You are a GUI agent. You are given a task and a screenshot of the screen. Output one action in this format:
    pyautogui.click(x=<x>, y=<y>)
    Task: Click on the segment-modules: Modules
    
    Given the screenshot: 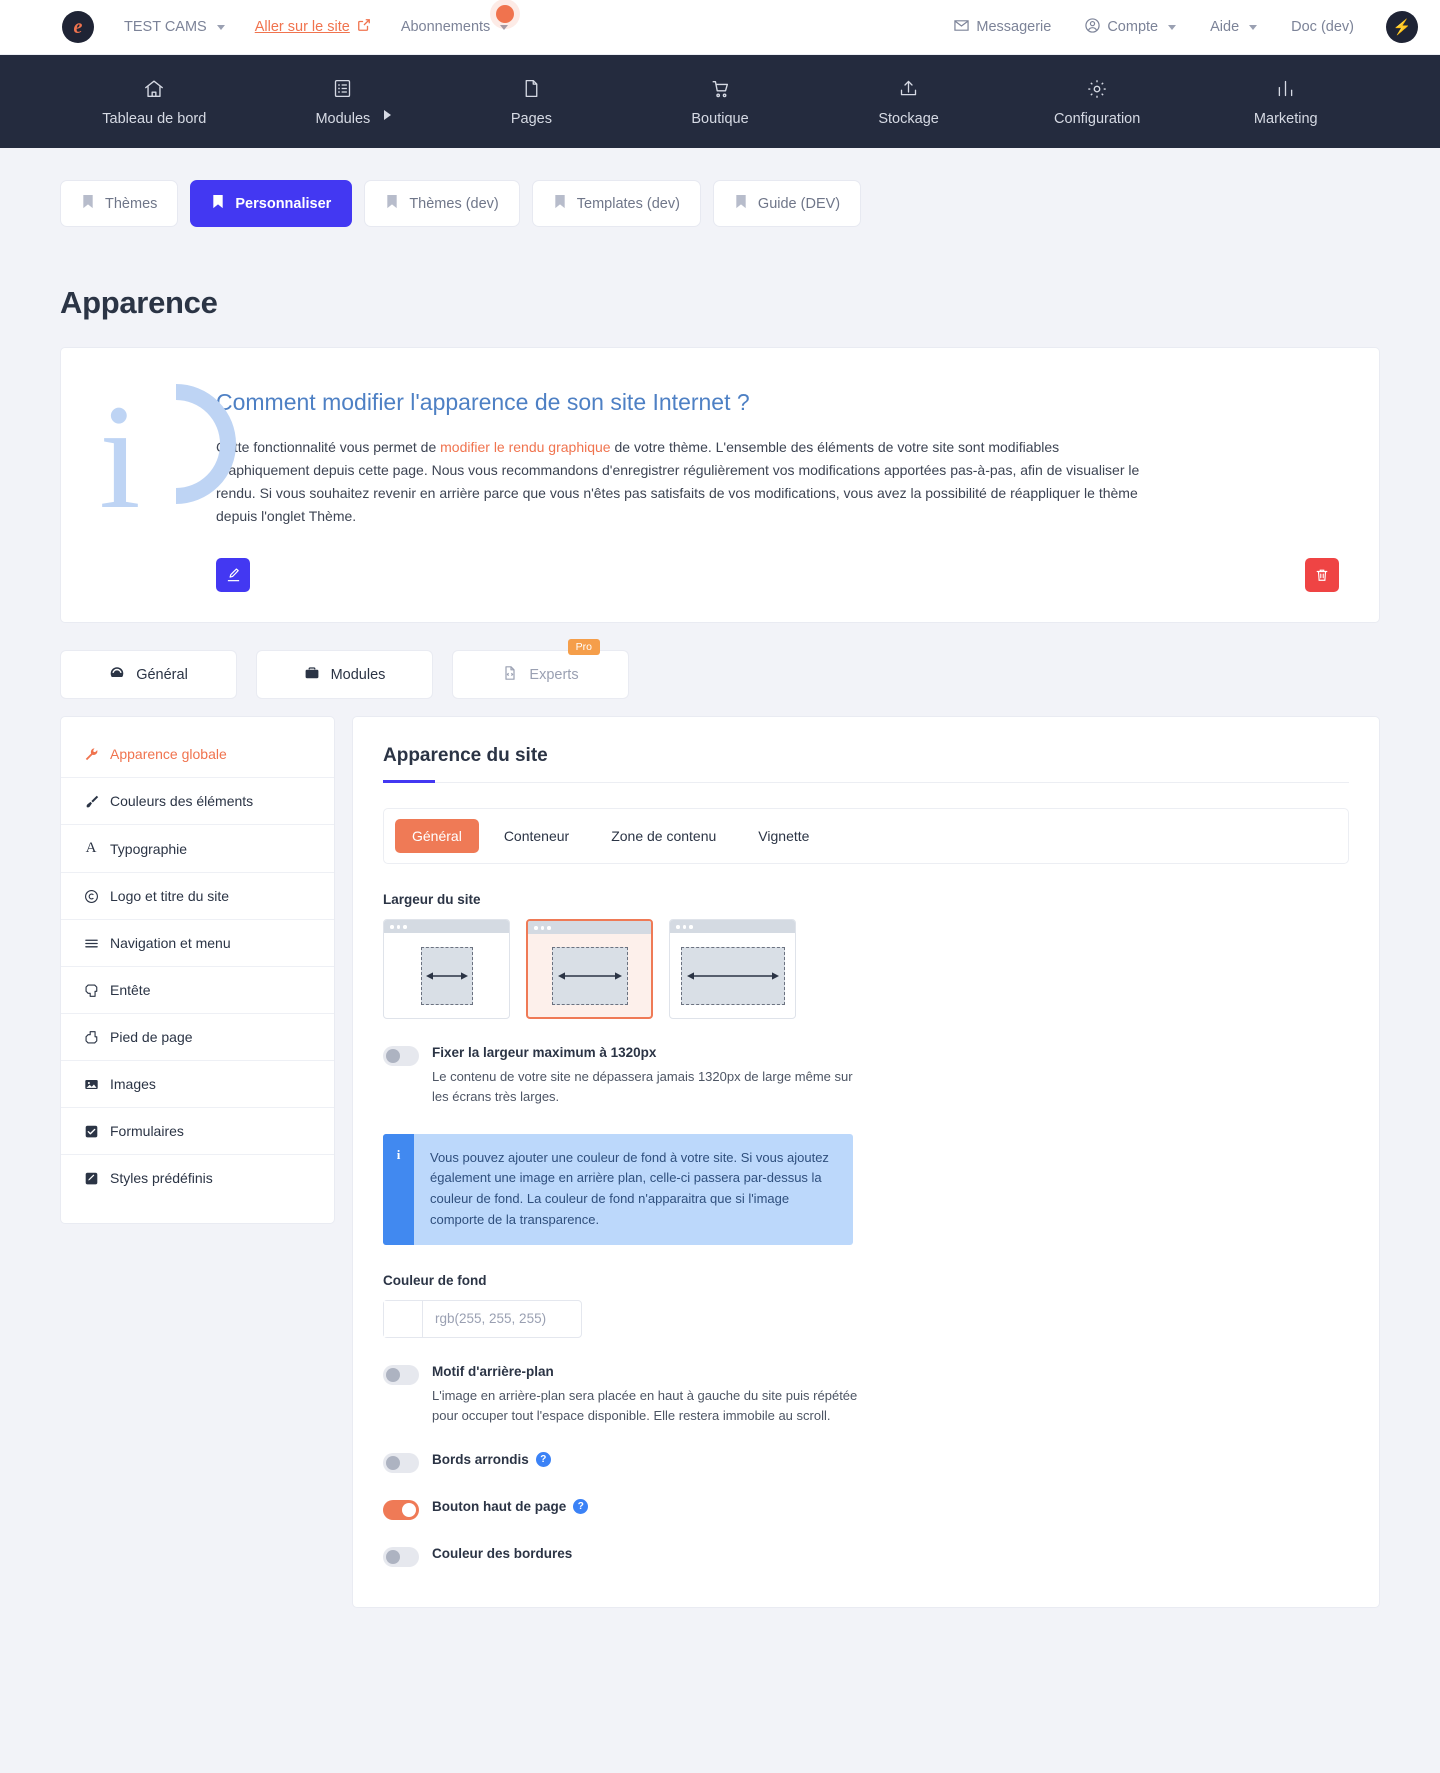 What is the action you would take?
    pyautogui.click(x=344, y=675)
    